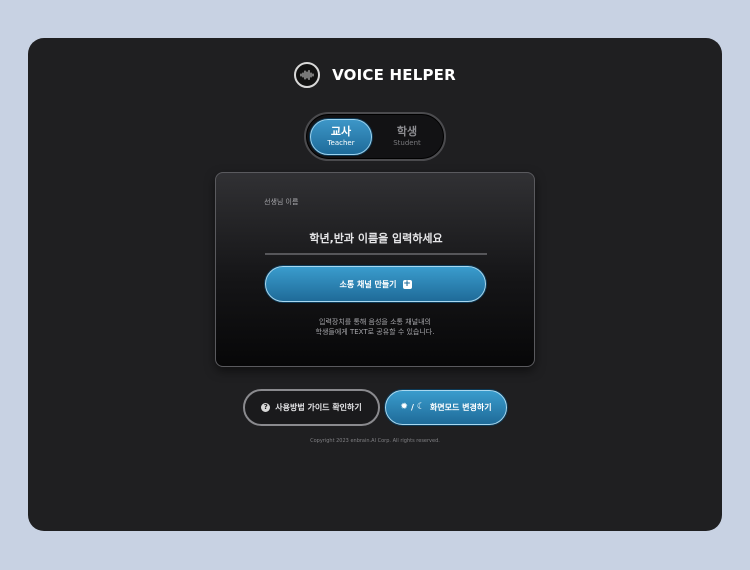 This screenshot has height=570, width=750. What do you see at coordinates (318, 407) in the screenshot?
I see `usage-guide-label: 사용방법 가이드 확인하기` at bounding box center [318, 407].